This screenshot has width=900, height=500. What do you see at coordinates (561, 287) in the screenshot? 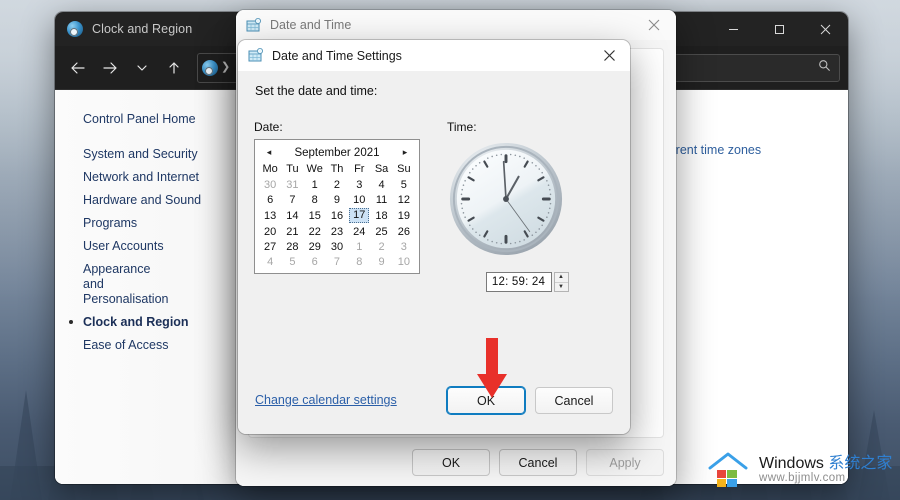
I see `spin-down-icon: ▼` at bounding box center [561, 287].